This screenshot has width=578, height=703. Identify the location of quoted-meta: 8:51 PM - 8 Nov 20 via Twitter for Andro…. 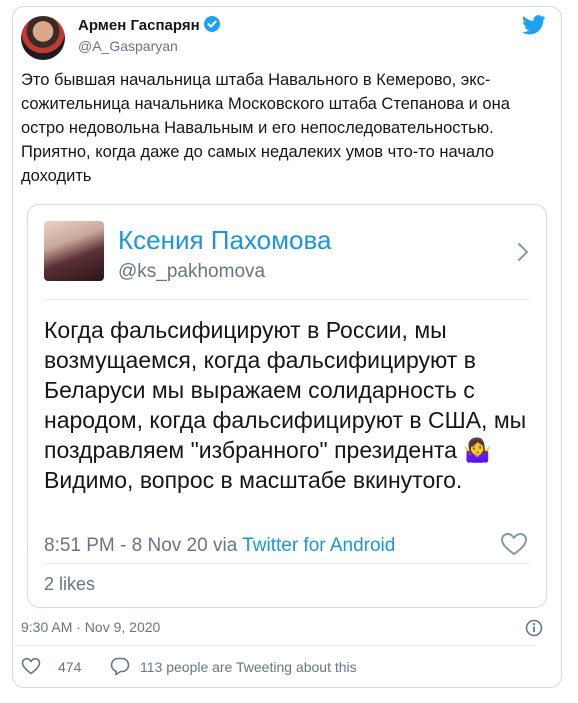
(219, 546).